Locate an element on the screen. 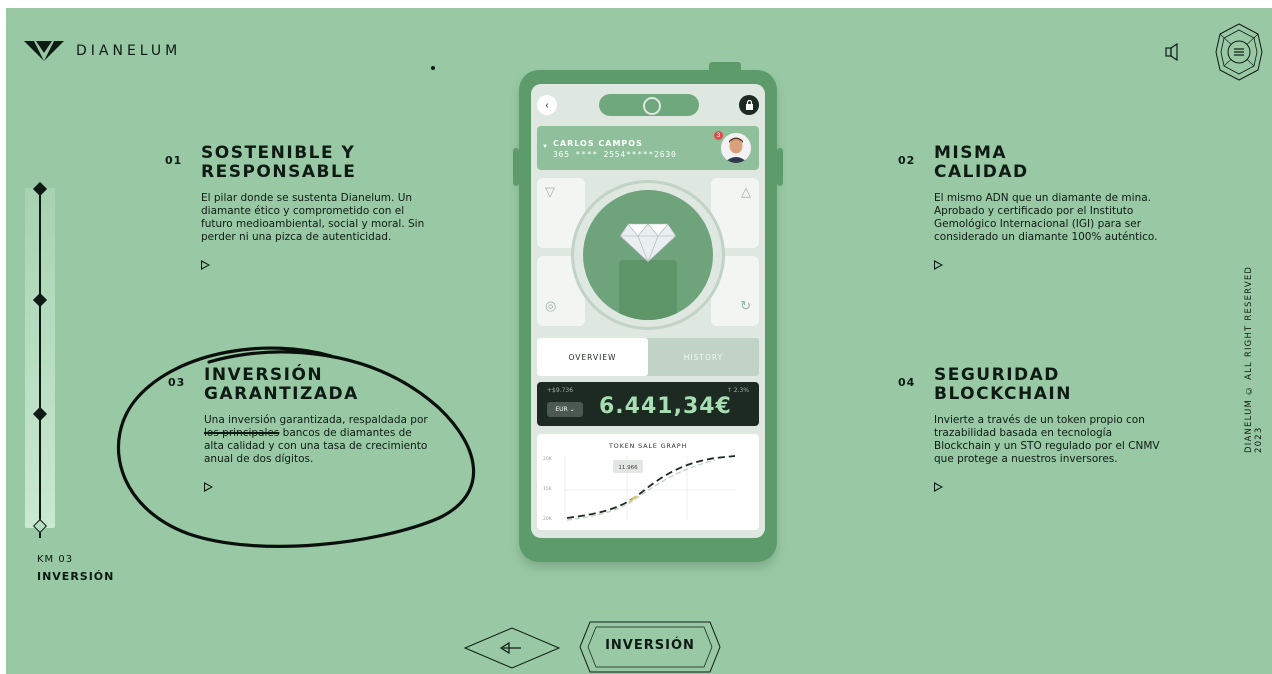  phone-tabs: OVERVIEW HISTORY is located at coordinates (648, 357).